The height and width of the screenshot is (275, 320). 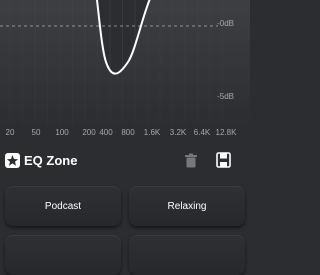 I want to click on star-icon, so click(x=12, y=160).